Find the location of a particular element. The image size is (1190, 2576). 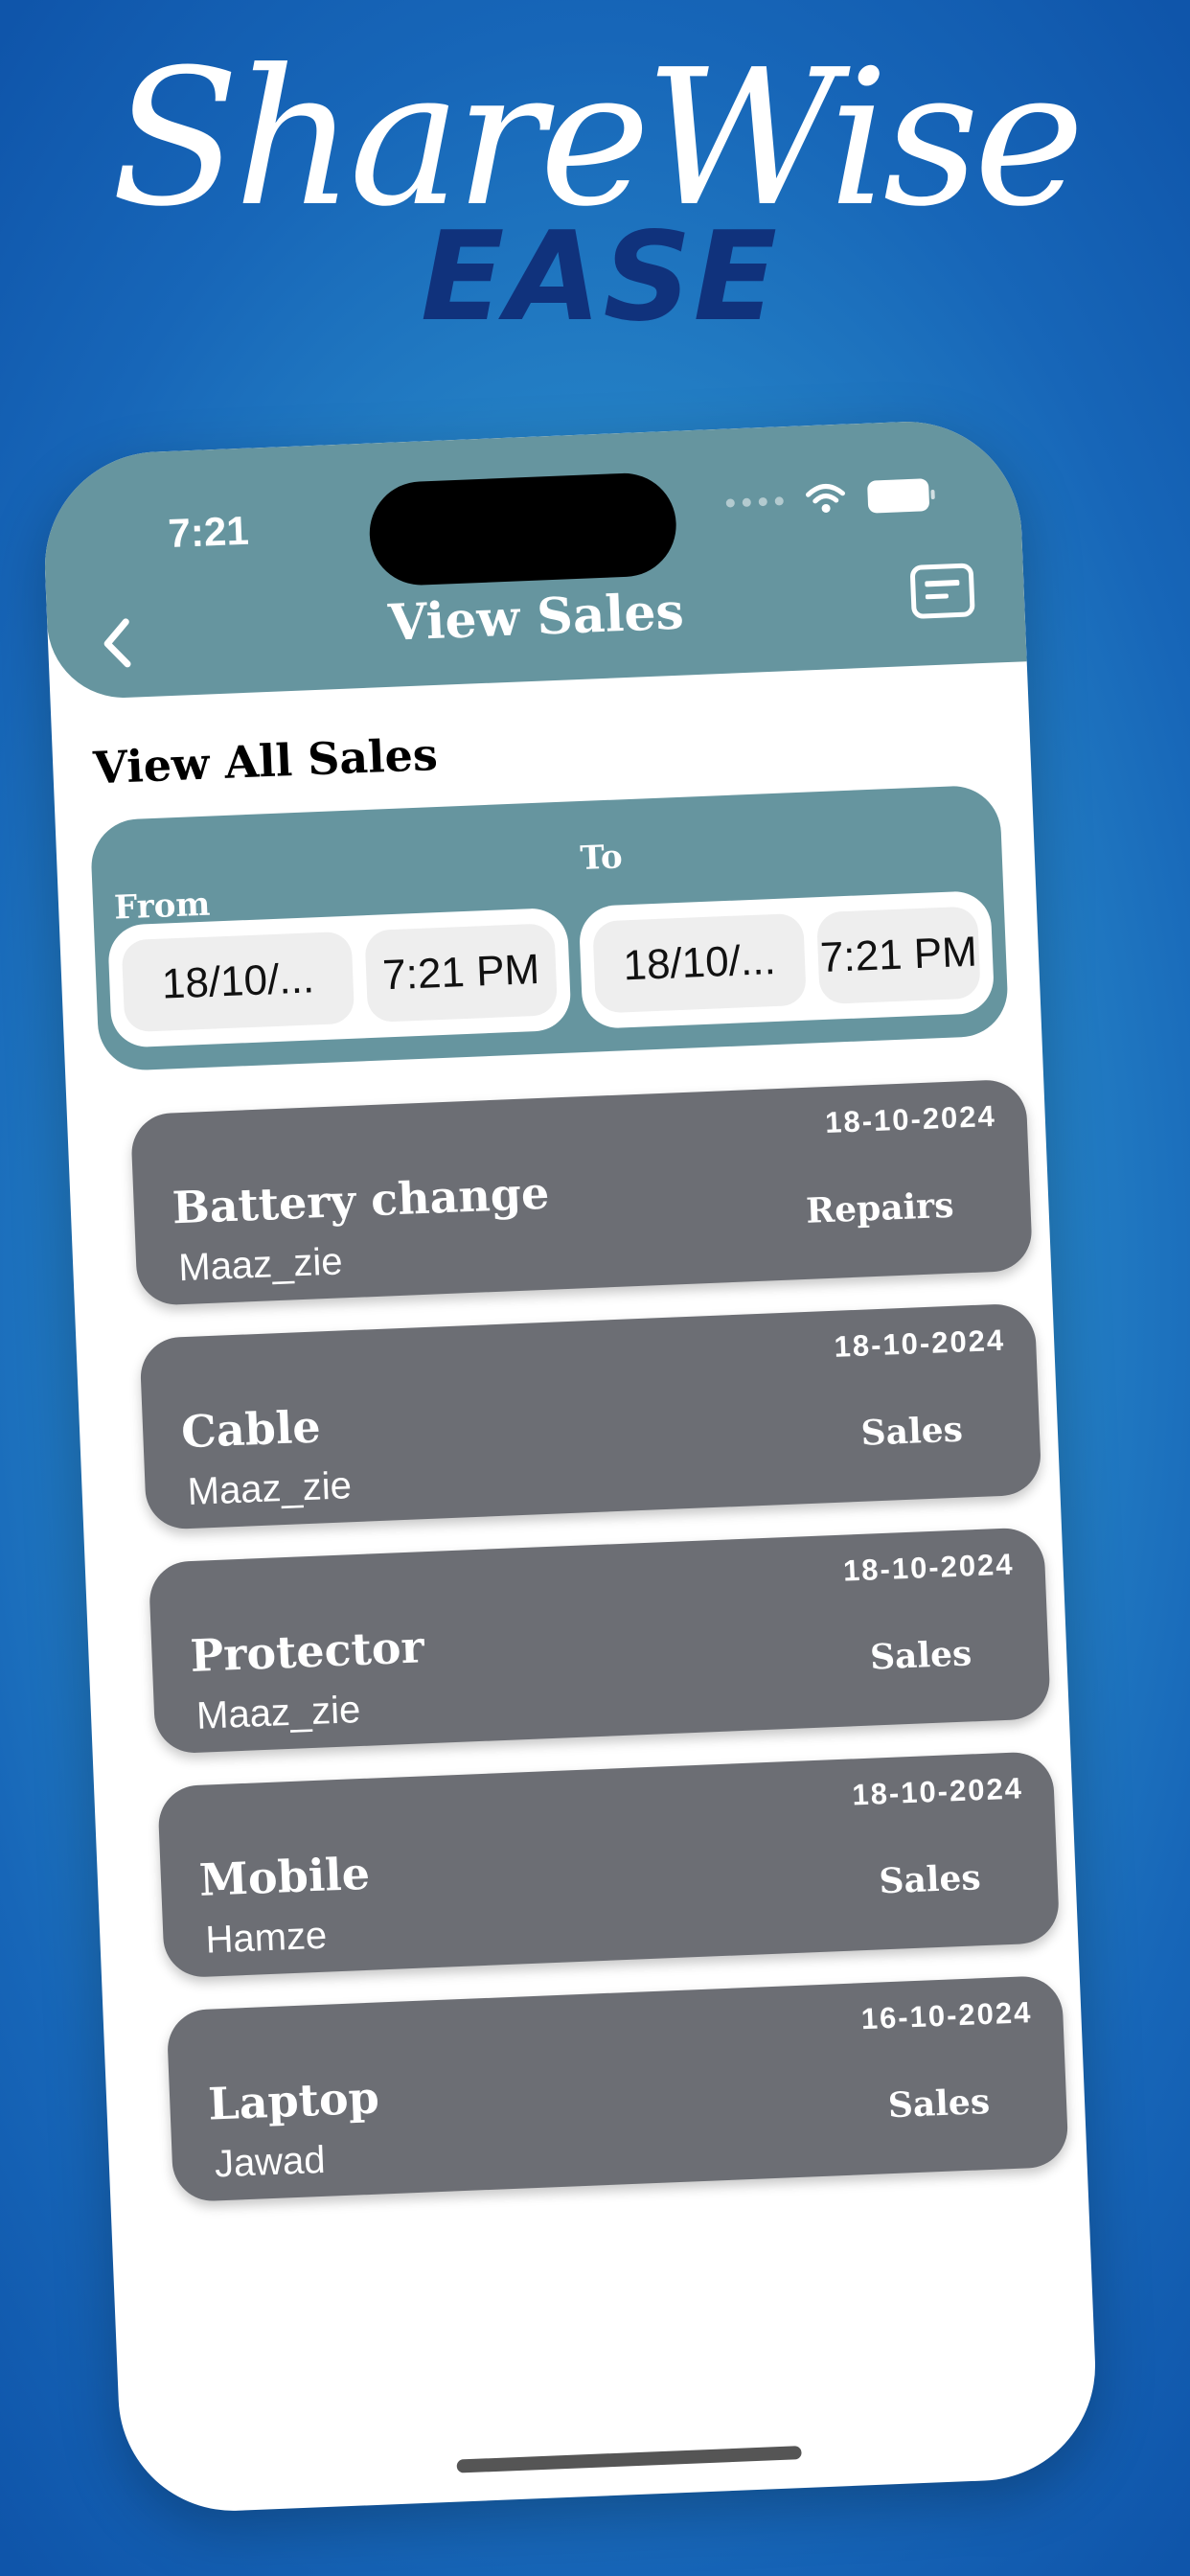

from-time-picker: 7:21 PM is located at coordinates (461, 973).